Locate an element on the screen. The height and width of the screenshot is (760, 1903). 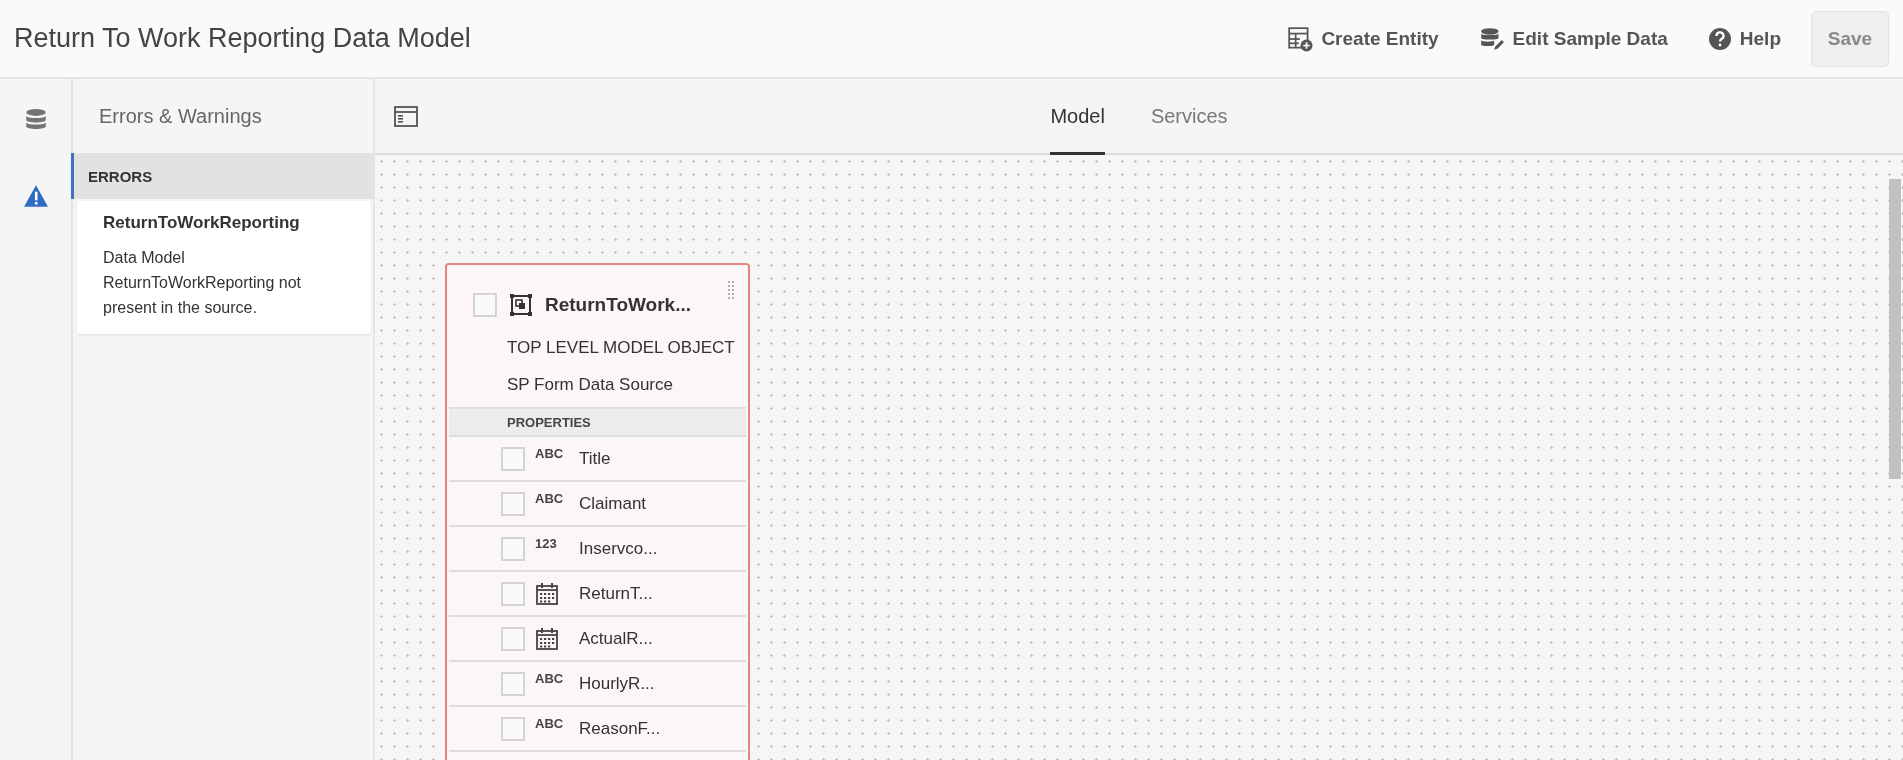
help-icon is located at coordinates (1719, 38).